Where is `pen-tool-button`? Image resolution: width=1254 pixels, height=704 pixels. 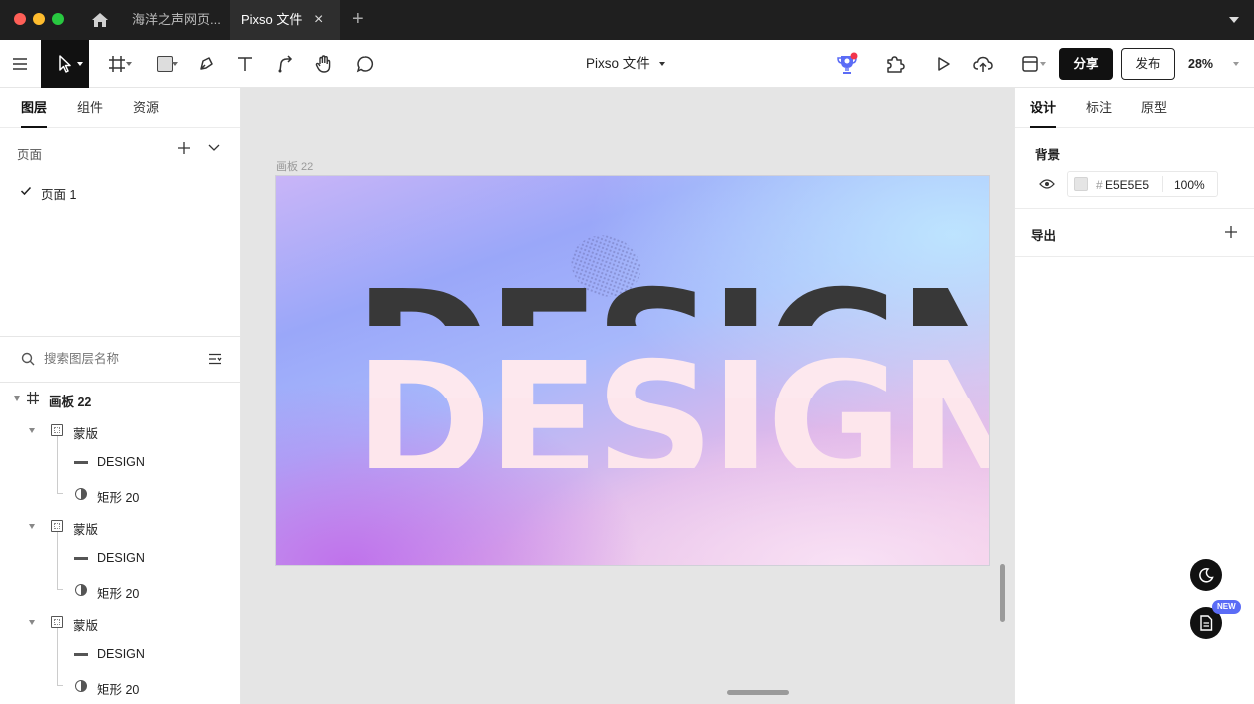
pen-tool-button is located at coordinates (206, 64).